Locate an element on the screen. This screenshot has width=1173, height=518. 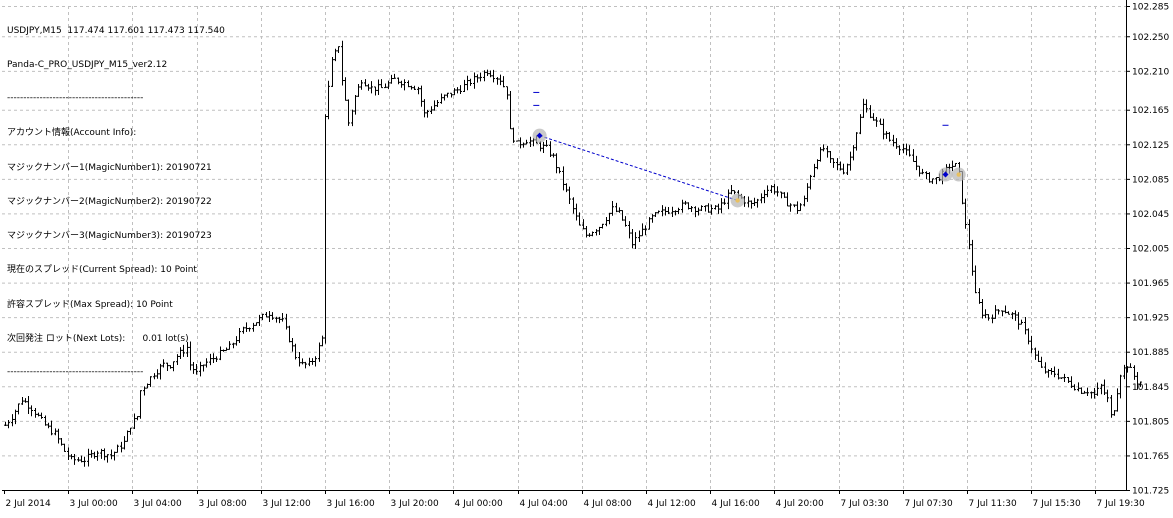
time-tick-label: 7 Jul 11:30 is located at coordinates (993, 504).